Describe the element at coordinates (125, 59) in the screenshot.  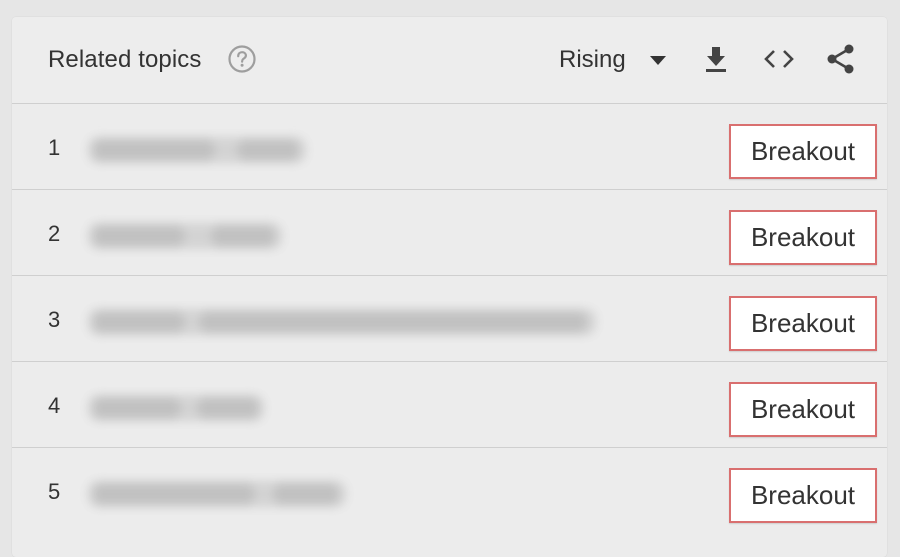
I see `card-title: Related topics` at that location.